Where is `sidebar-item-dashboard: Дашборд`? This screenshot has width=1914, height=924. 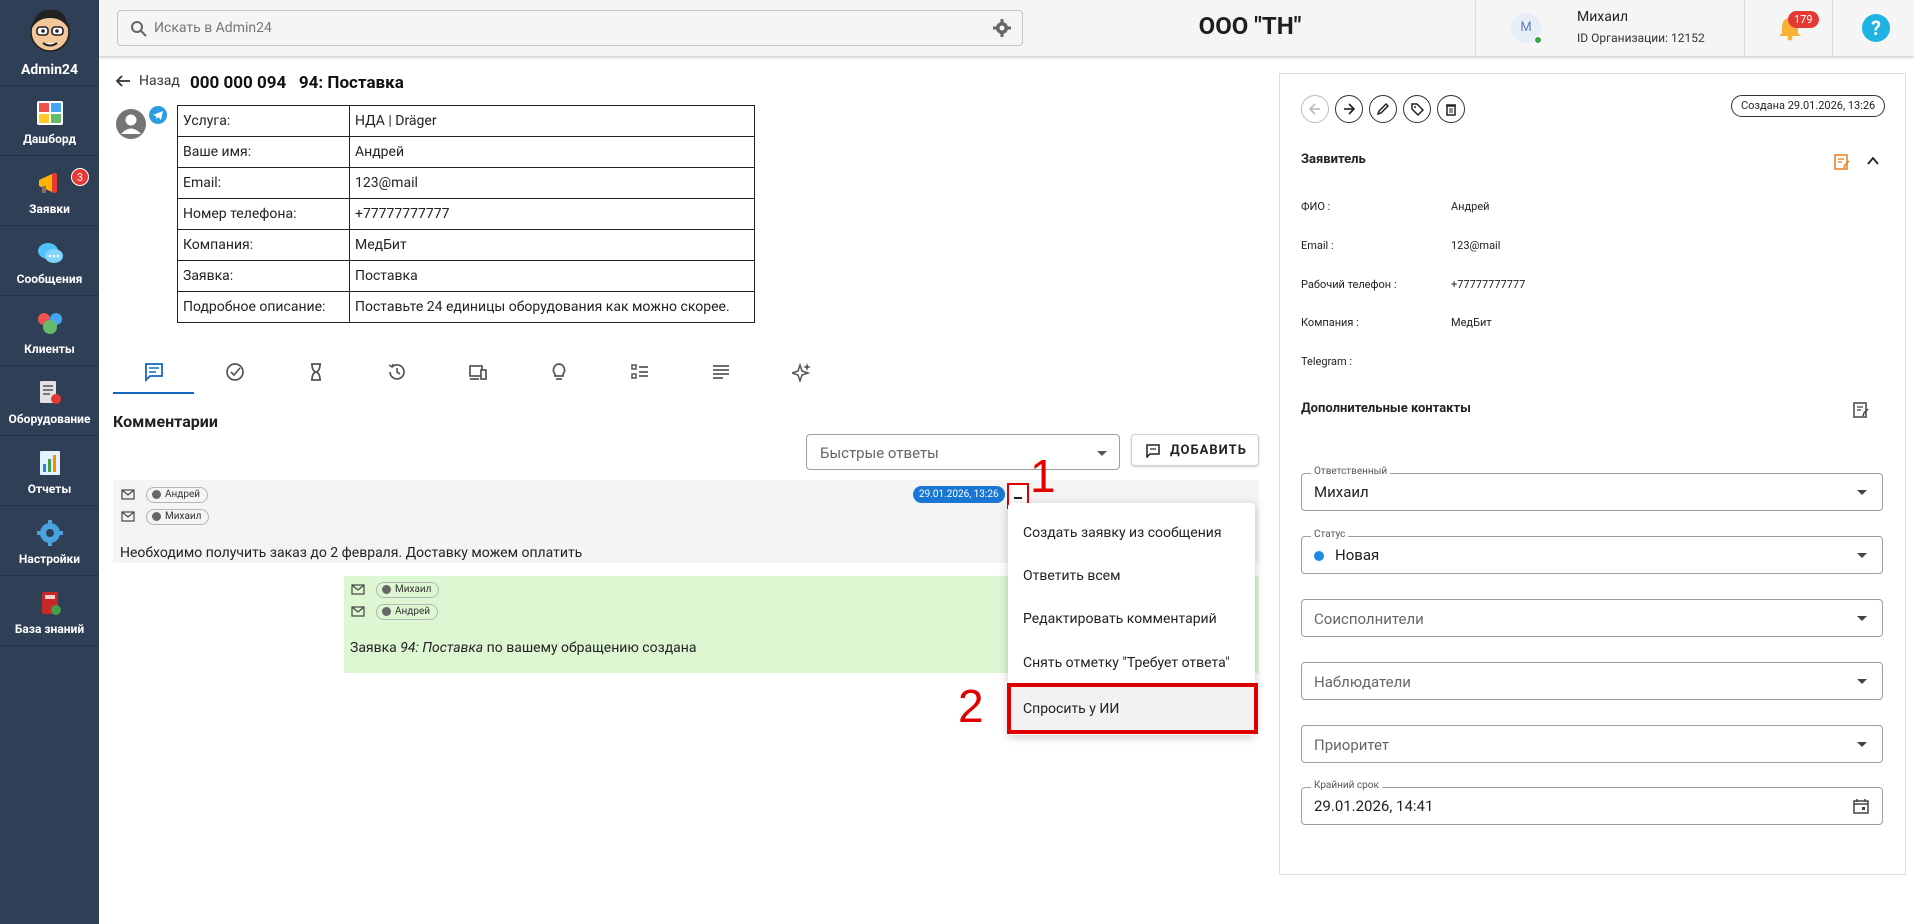 sidebar-item-dashboard: Дашборд is located at coordinates (49, 121).